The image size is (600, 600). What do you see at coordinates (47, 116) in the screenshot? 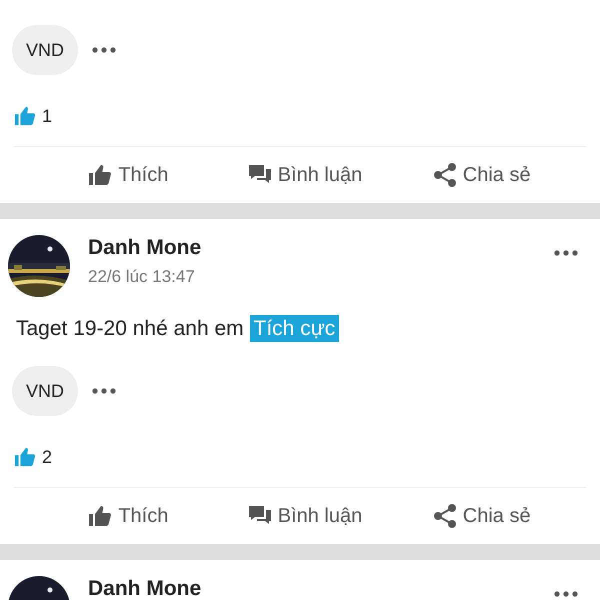
I see `like-count: 1` at bounding box center [47, 116].